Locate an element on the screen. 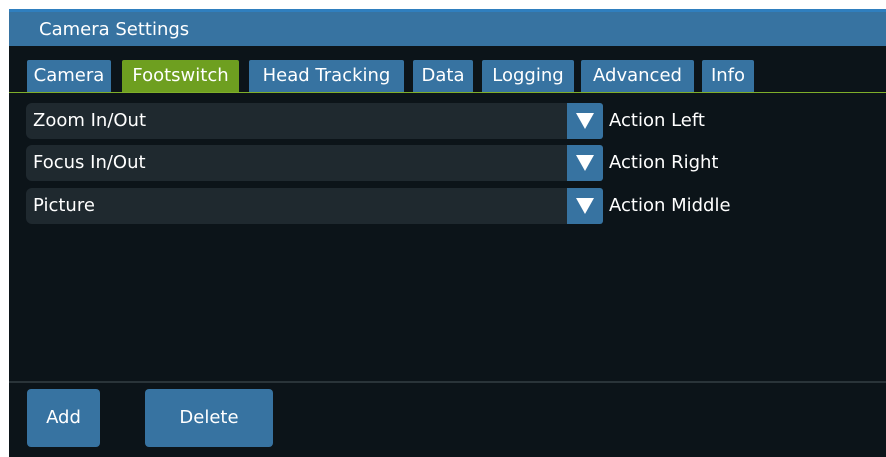 The width and height of the screenshot is (886, 457). delete-button: Delete is located at coordinates (209, 418).